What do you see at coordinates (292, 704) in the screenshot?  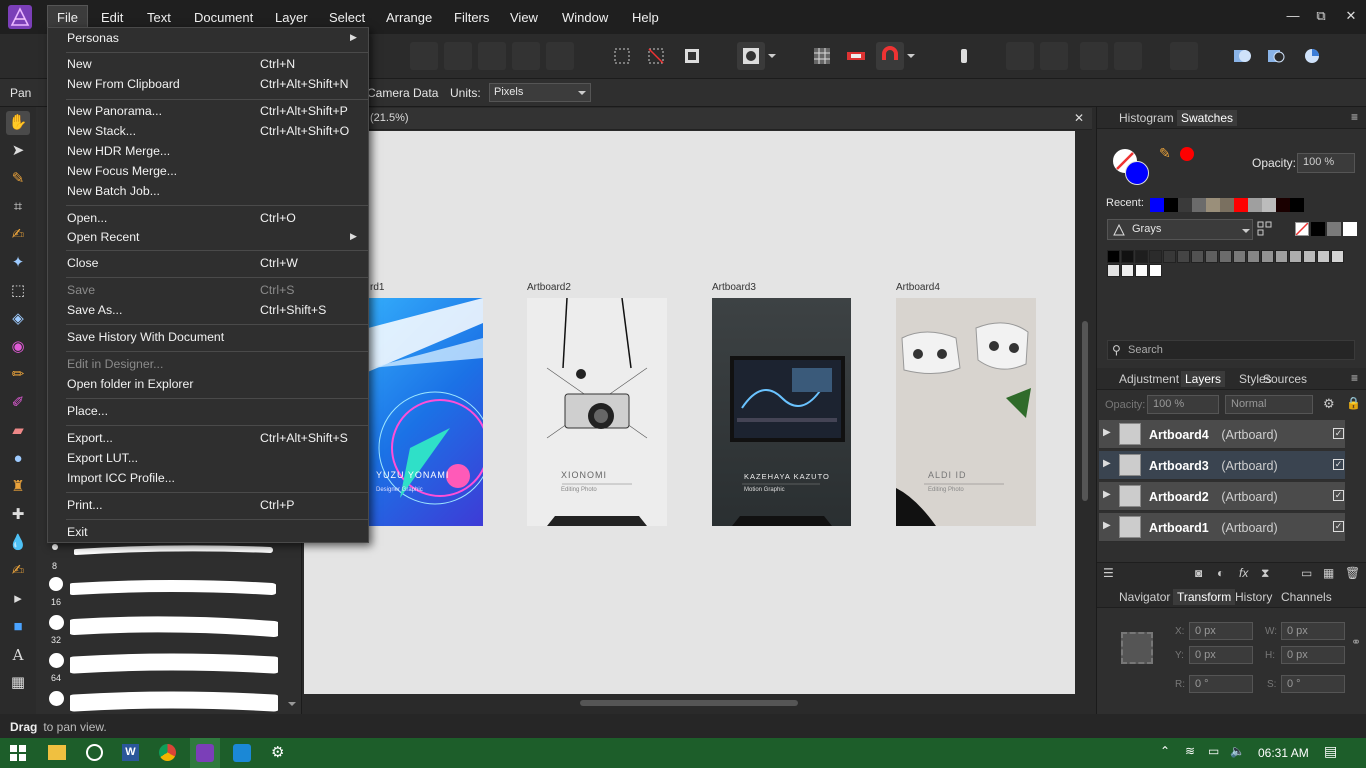 I see `scroll-down-icon` at bounding box center [292, 704].